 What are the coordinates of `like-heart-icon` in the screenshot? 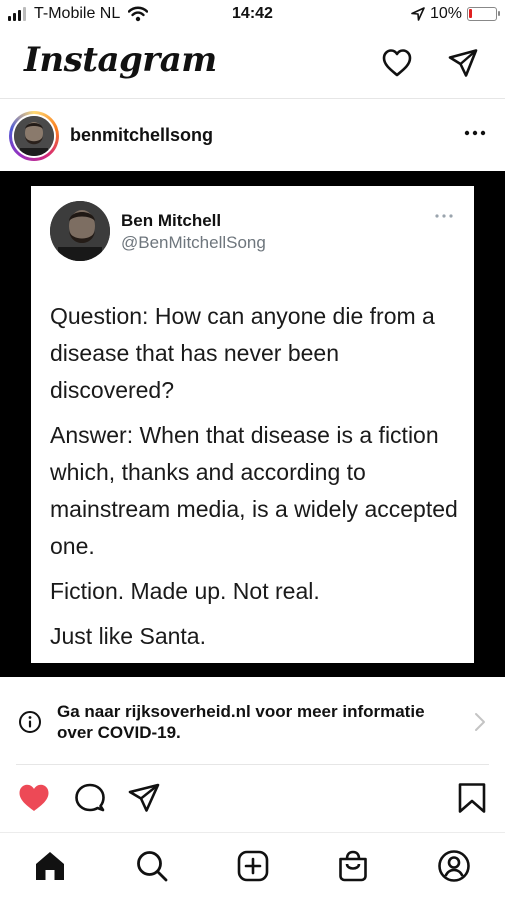 It's located at (34, 798).